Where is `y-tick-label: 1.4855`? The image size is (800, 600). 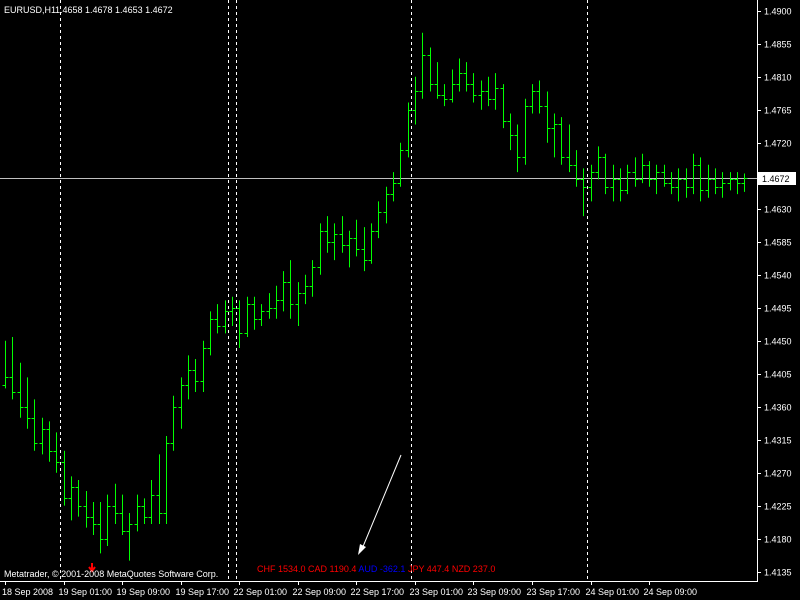 y-tick-label: 1.4855 is located at coordinates (778, 45).